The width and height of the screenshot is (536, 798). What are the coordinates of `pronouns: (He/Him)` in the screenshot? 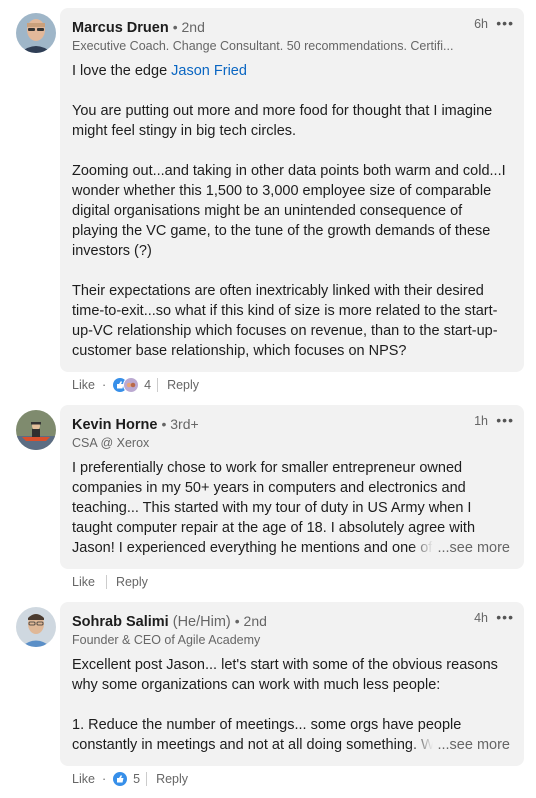 It's located at (201, 622).